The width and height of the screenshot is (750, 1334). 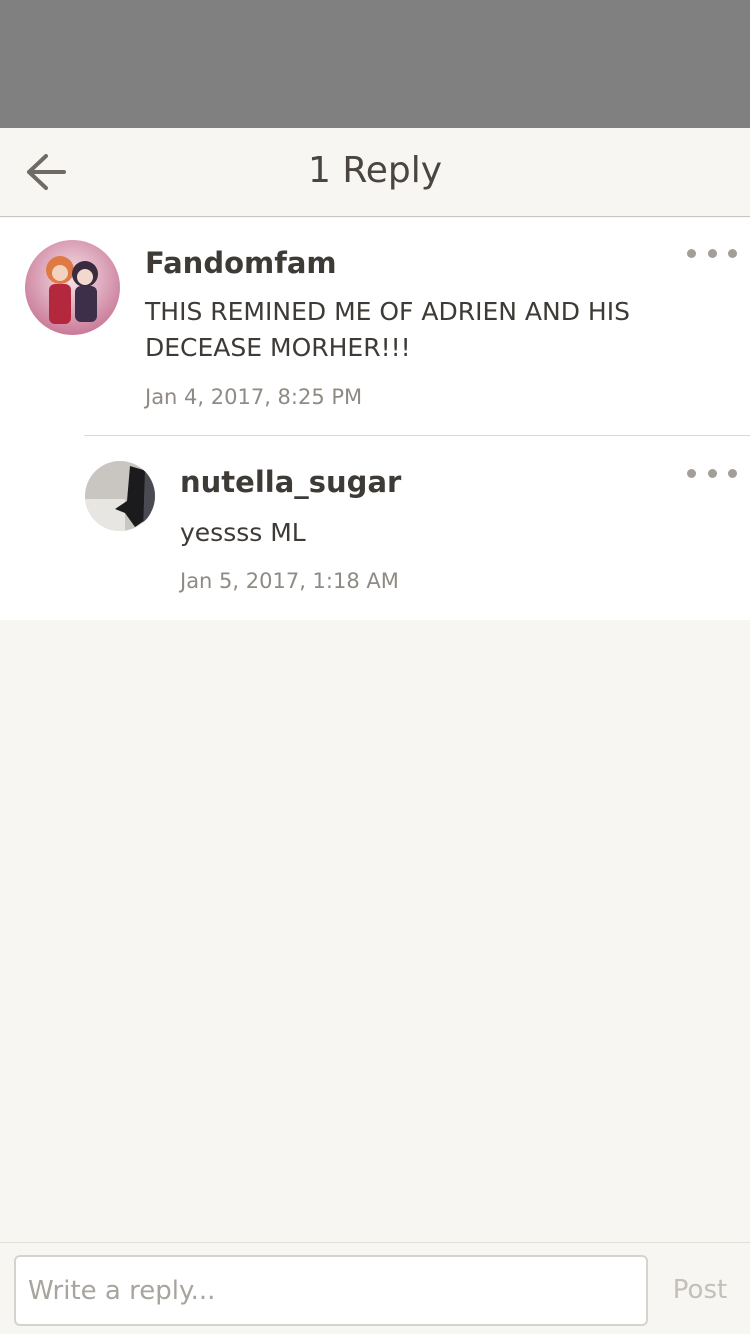 What do you see at coordinates (254, 397) in the screenshot?
I see `comment-timestamp: Jan 4, 2017, 8:25 PM` at bounding box center [254, 397].